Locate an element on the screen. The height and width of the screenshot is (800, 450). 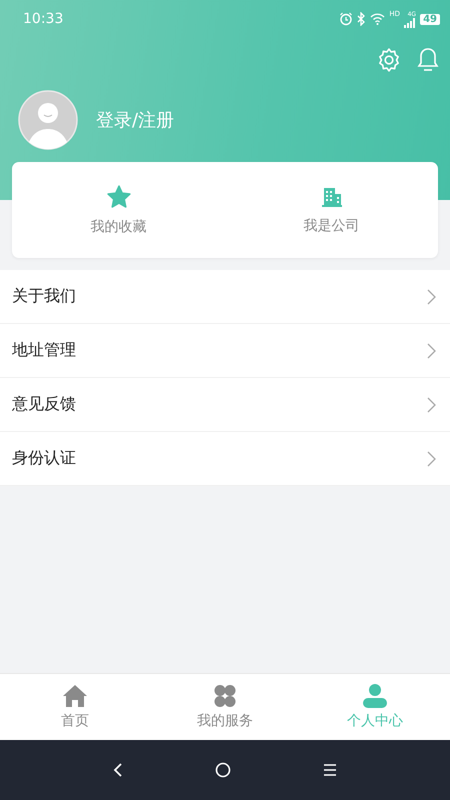
status-time: 10:33 is located at coordinates (43, 19).